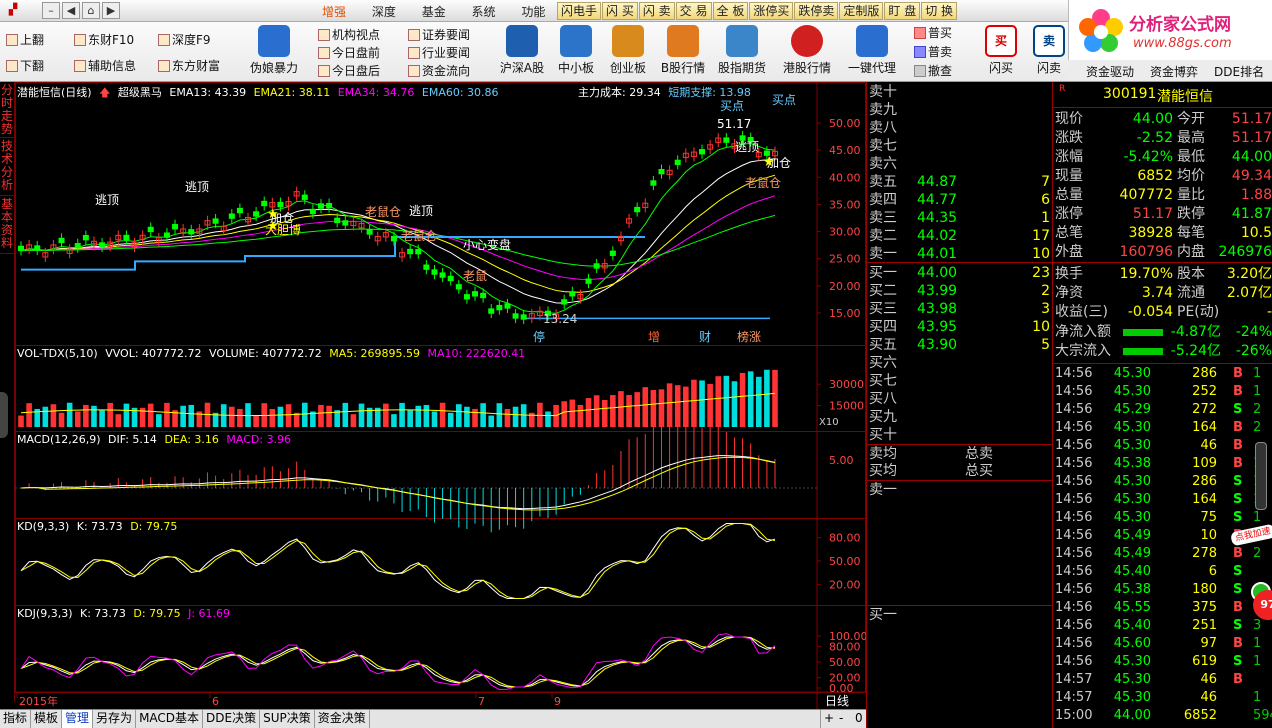 The width and height of the screenshot is (1272, 728). Describe the element at coordinates (439, 35) in the screenshot. I see `sec-news-button: 证券要闻` at that location.